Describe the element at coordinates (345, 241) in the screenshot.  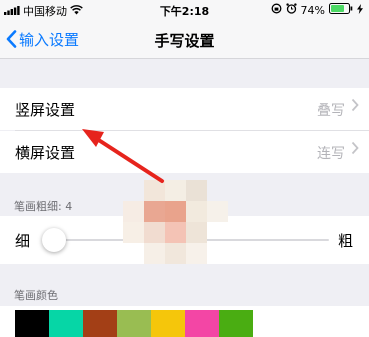
I see `slider-max-label: 粗` at that location.